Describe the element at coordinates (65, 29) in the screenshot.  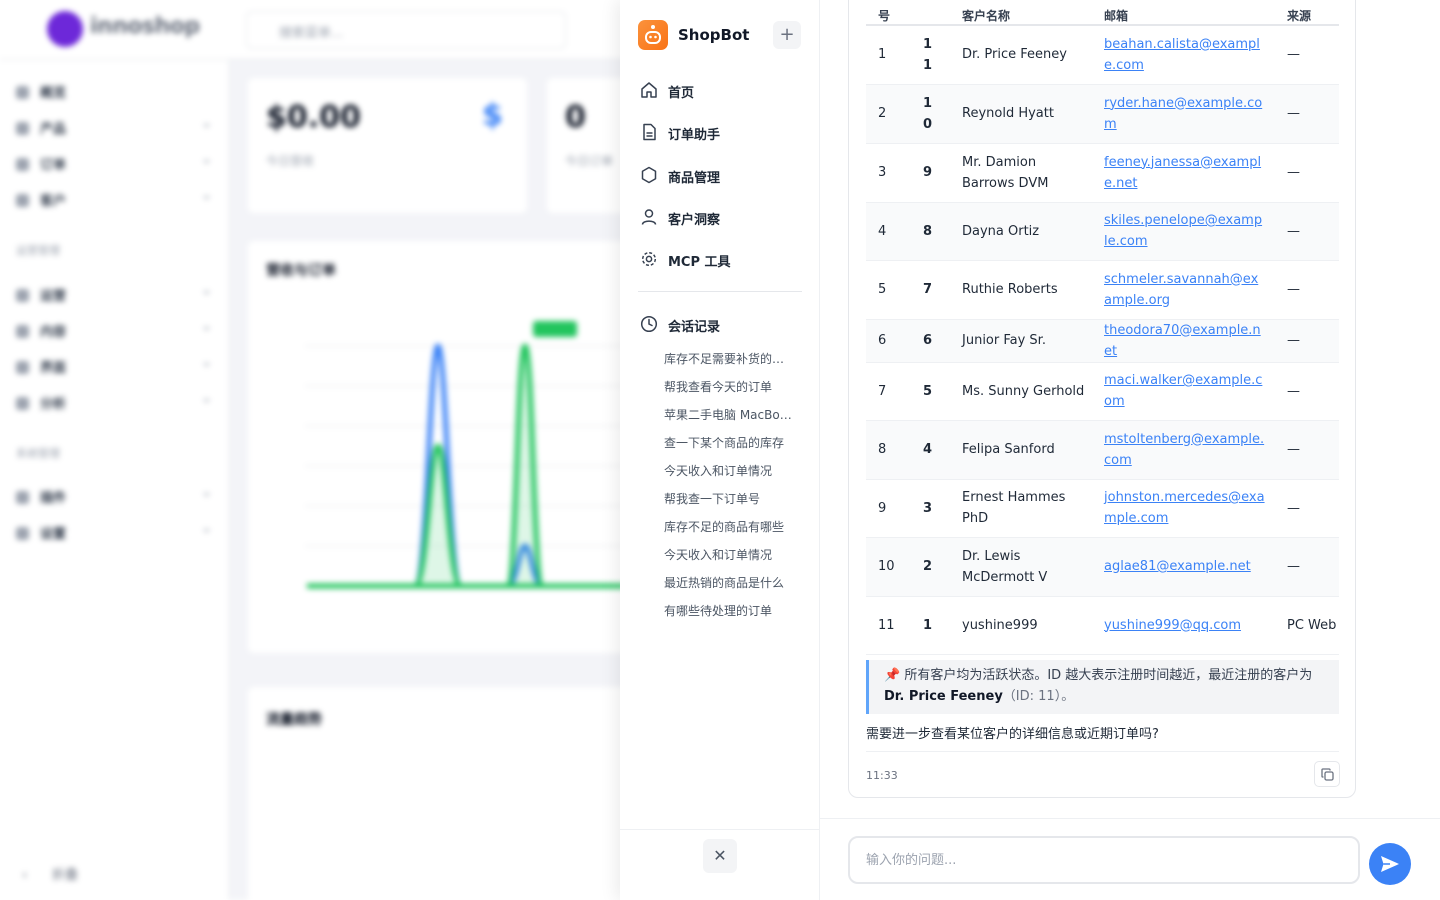
I see `innoshop-logo-icon` at that location.